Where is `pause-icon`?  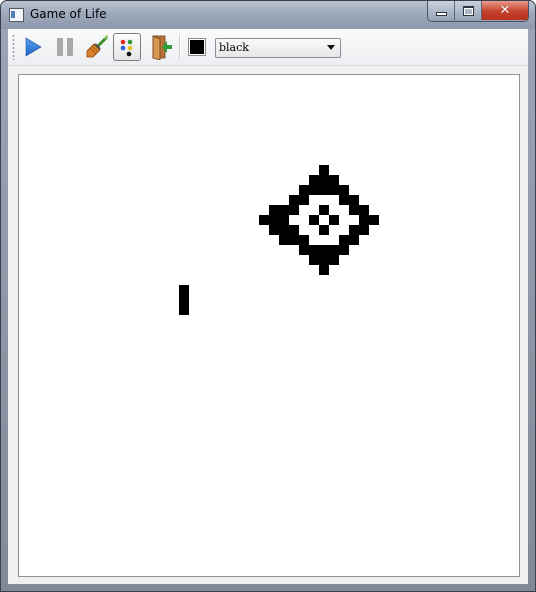 pause-icon is located at coordinates (65, 47).